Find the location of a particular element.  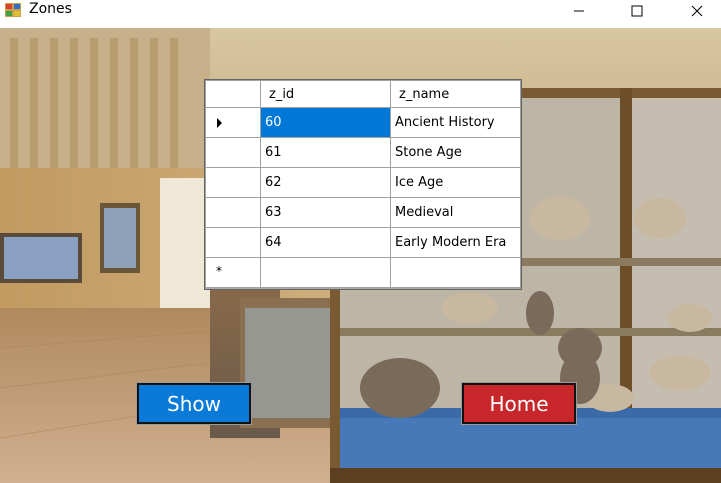

title-bar: Zones is located at coordinates (360, 14).